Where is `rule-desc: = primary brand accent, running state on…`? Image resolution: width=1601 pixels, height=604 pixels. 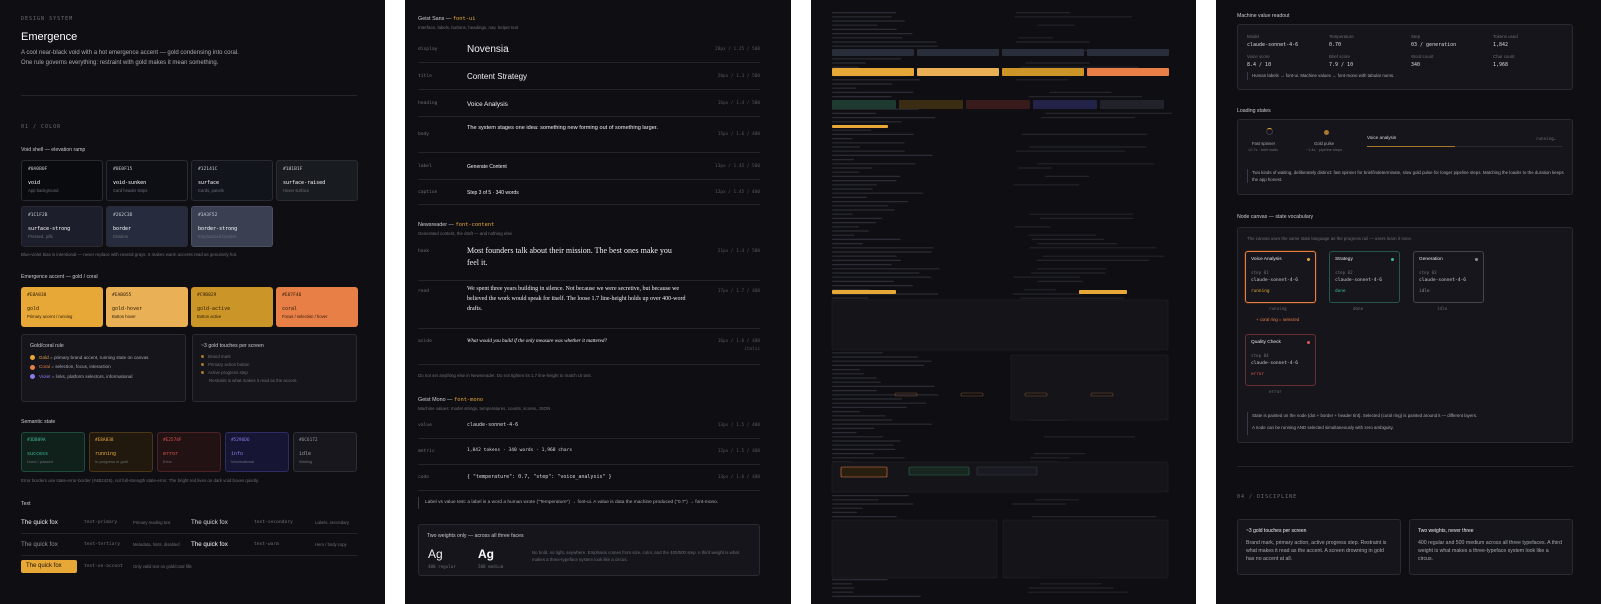
rule-desc: = primary brand accent, running state on… is located at coordinates (98, 357).